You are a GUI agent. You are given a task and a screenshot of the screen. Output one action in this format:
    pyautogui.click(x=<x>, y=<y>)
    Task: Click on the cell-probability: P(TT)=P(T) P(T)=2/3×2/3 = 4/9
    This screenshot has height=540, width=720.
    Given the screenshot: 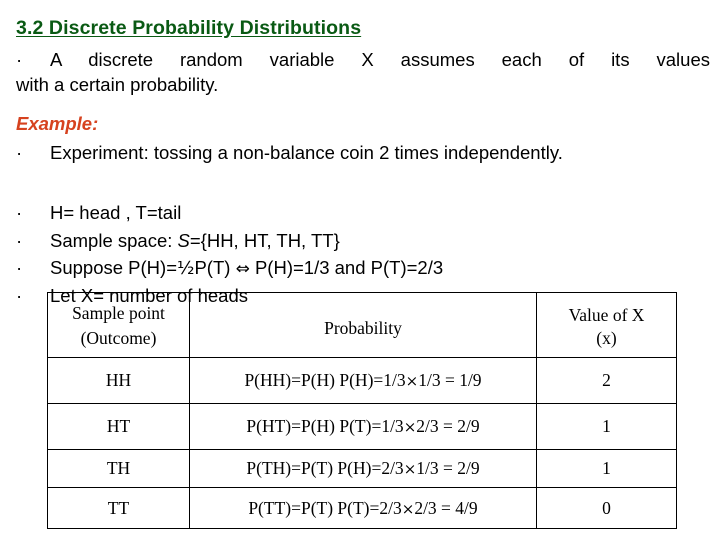 What is the action you would take?
    pyautogui.click(x=363, y=508)
    